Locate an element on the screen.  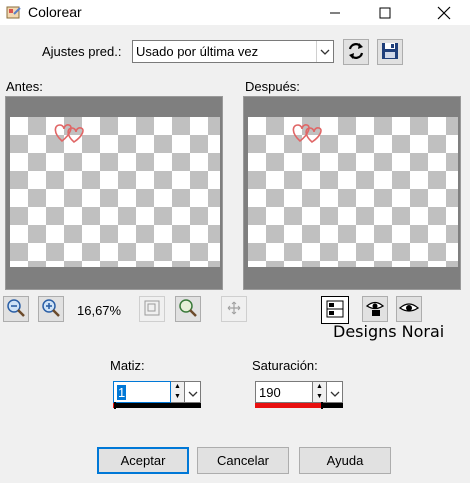
ok-label: Aceptar is located at coordinates (143, 460).